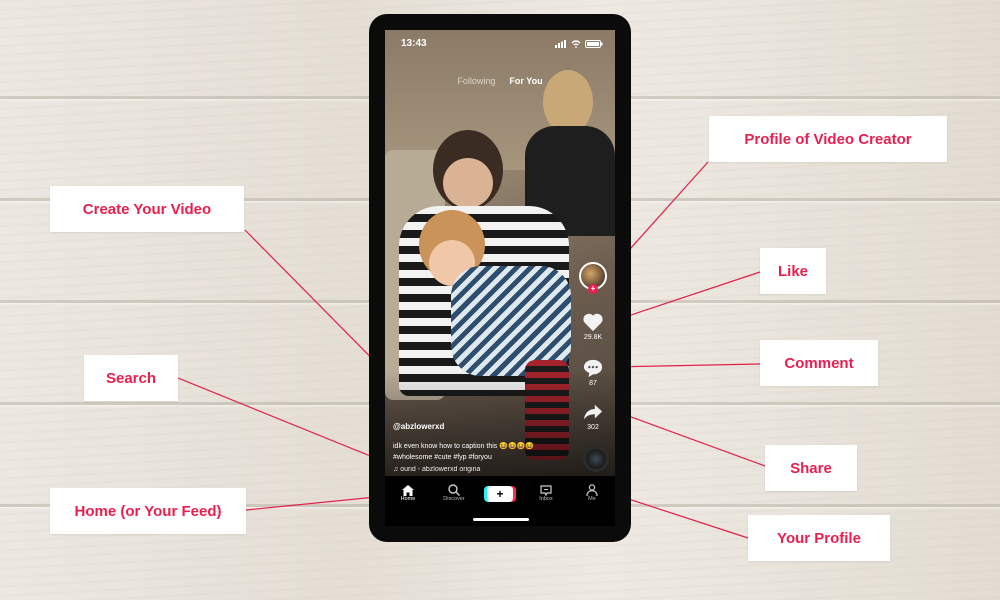 This screenshot has height=600, width=1000. What do you see at coordinates (478, 457) in the screenshot?
I see `caption-hashtags: #wholesome #cute #fyp #foryou` at bounding box center [478, 457].